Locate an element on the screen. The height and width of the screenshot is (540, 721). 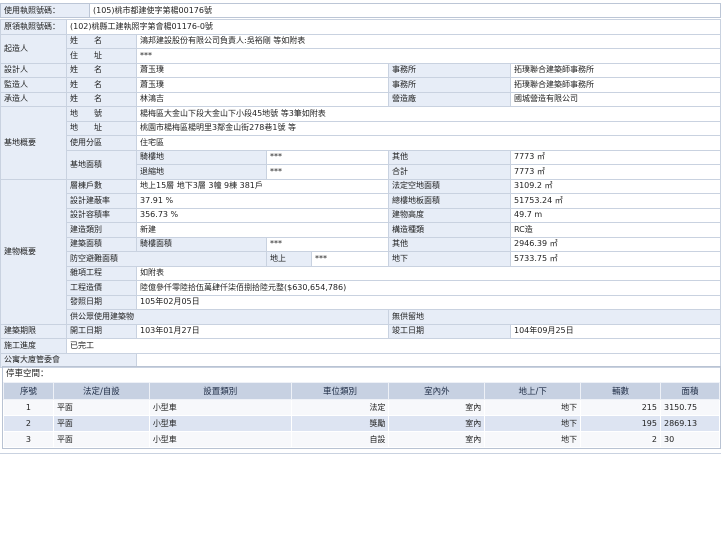
site-use-row: 使用分區 住宅區 is located at coordinates (361, 143).